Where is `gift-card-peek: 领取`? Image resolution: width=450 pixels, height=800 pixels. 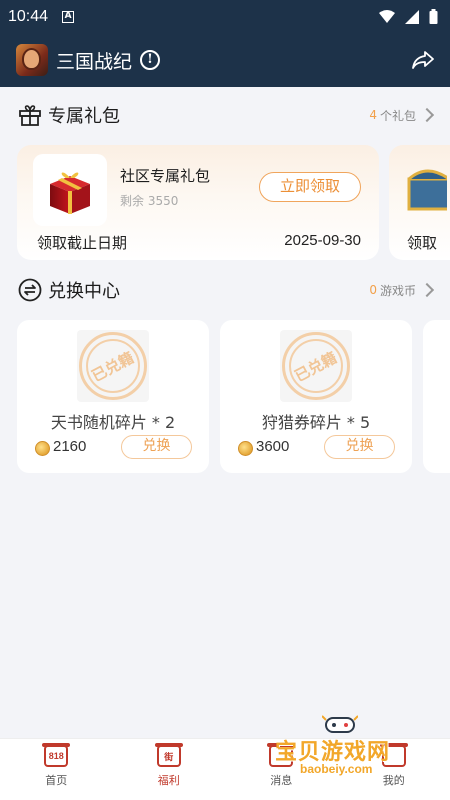 gift-card-peek: 领取 is located at coordinates (419, 202).